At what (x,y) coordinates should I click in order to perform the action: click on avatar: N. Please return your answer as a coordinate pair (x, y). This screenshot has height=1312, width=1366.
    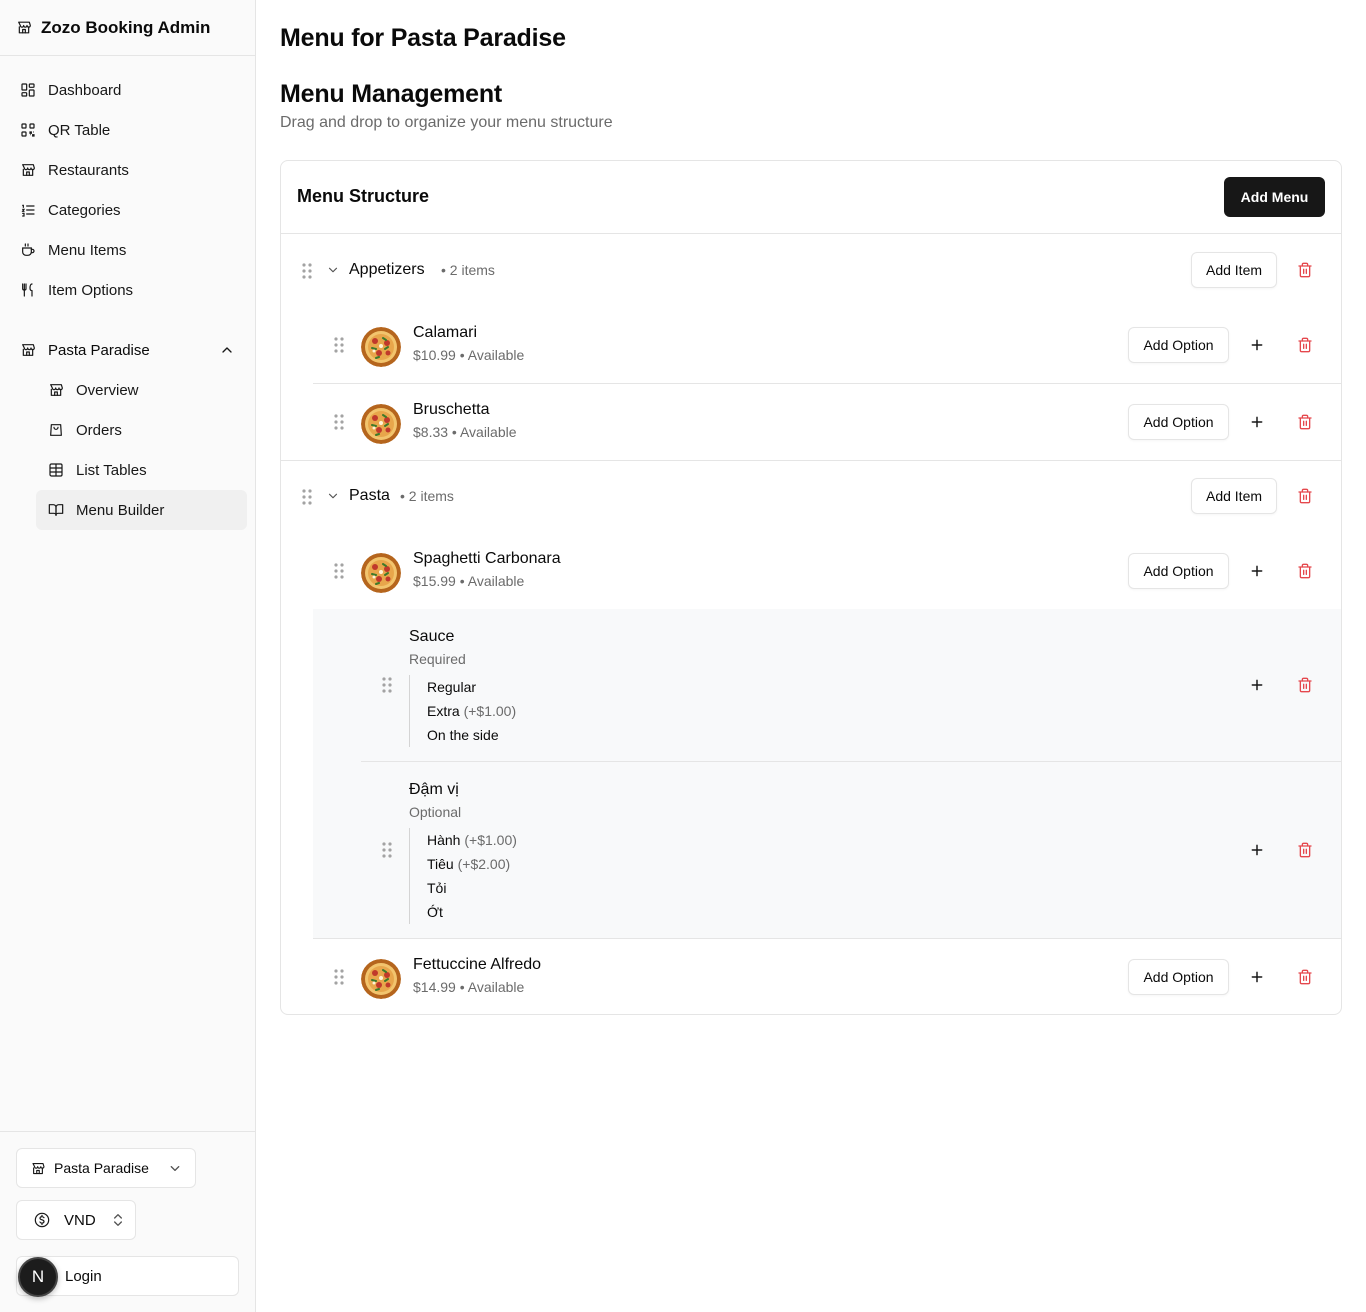
    Looking at the image, I should click on (38, 1277).